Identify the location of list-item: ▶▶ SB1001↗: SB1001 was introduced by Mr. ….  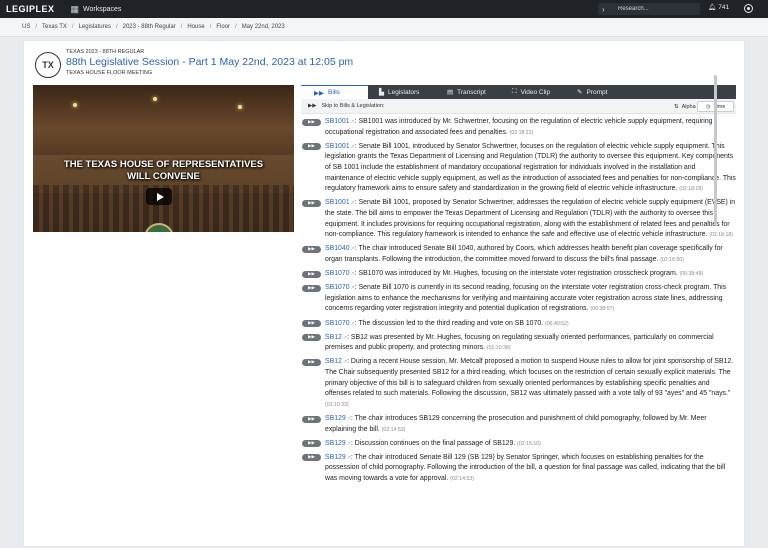
(518, 127).